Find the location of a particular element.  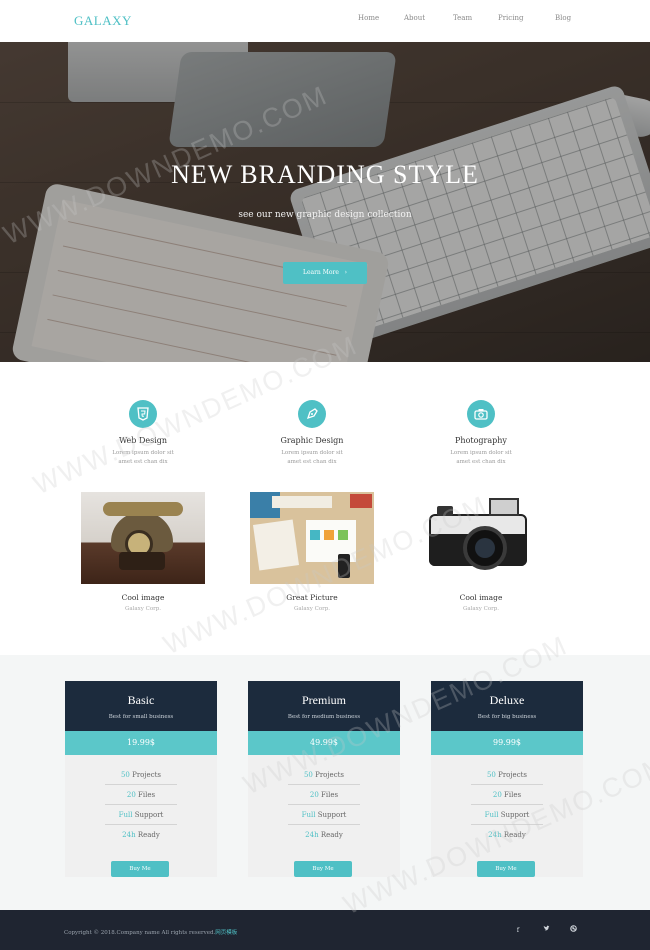

telephone-image is located at coordinates (143, 538).